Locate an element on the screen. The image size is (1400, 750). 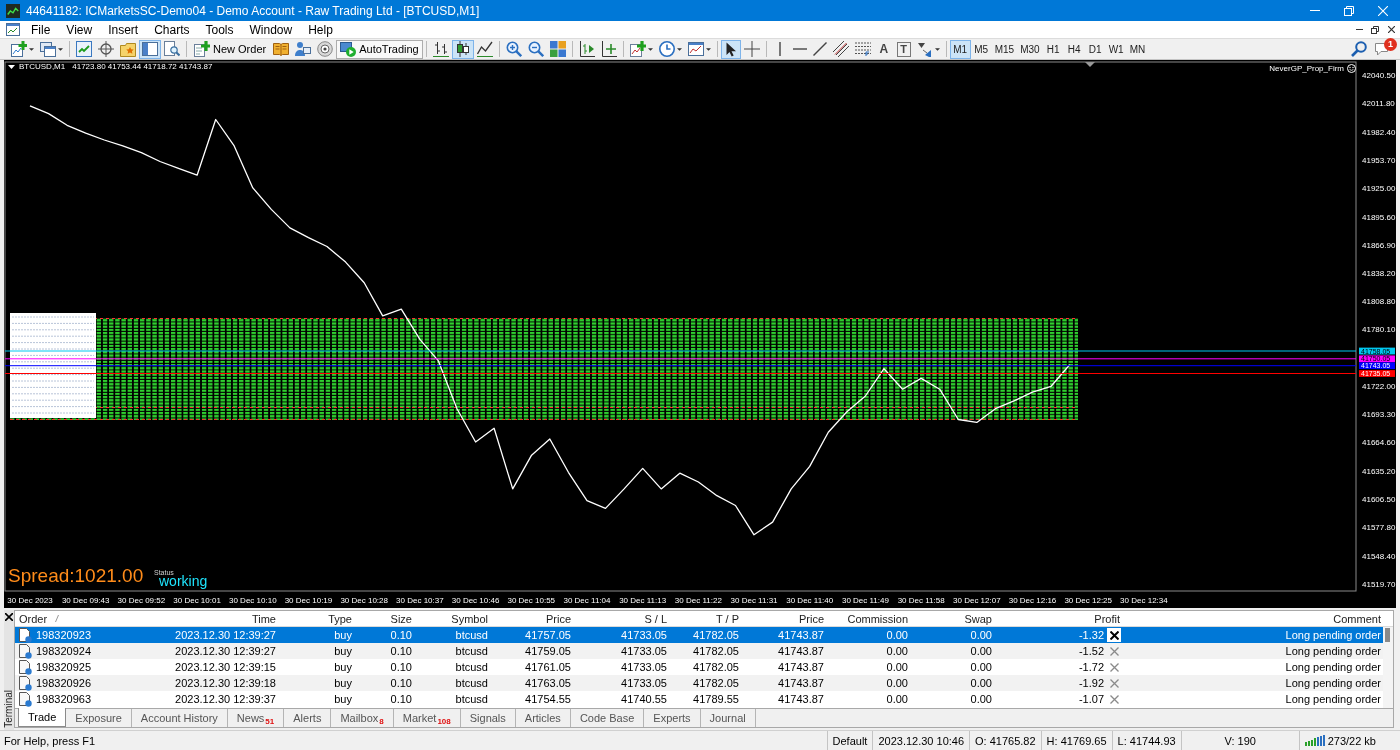
document-magnifier-icon is located at coordinates (172, 49).